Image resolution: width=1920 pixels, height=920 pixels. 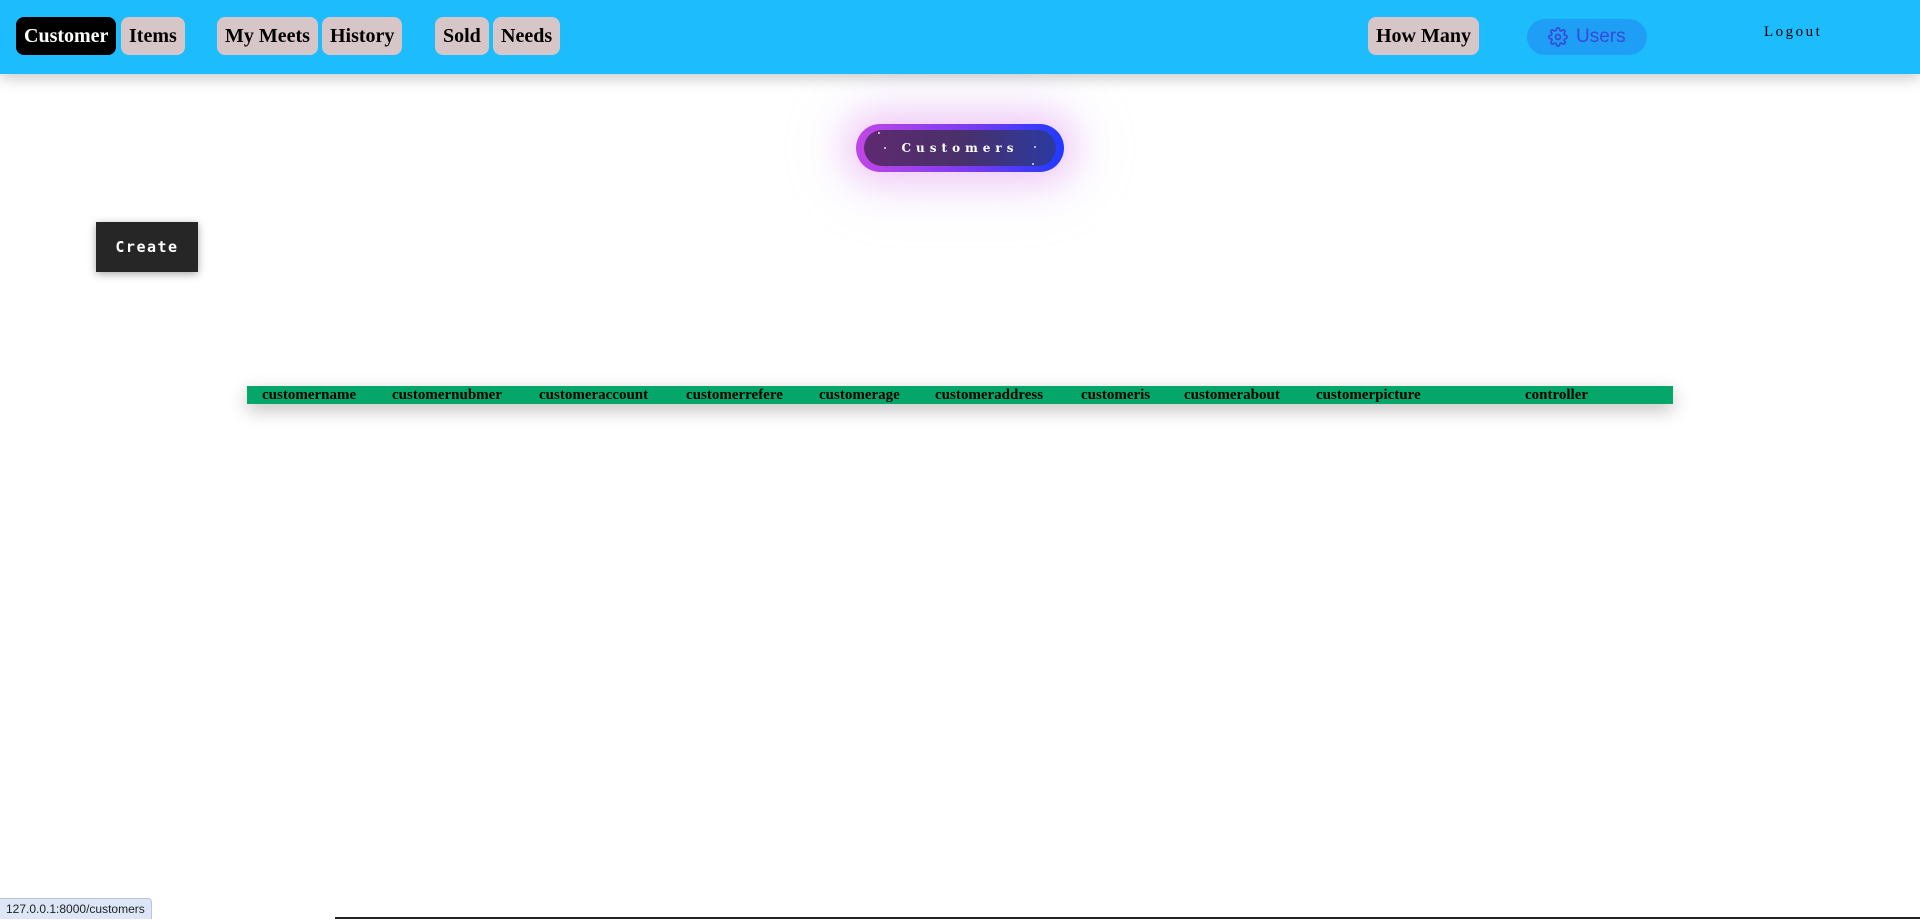 What do you see at coordinates (267, 36) in the screenshot?
I see `nav-my-meets-button: My Meets` at bounding box center [267, 36].